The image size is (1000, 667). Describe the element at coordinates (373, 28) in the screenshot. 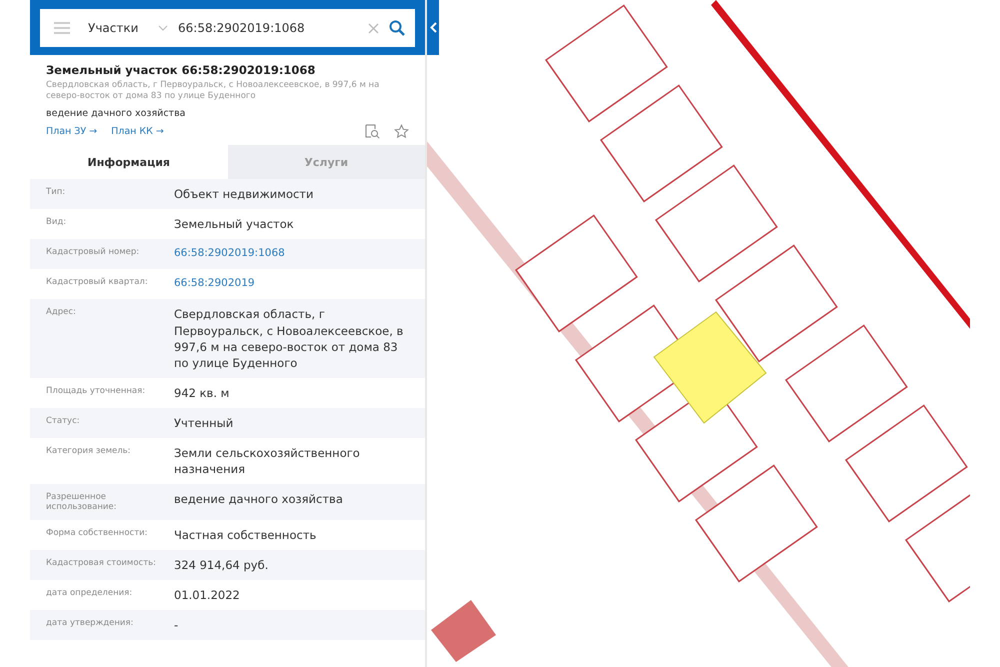

I see `close-icon` at that location.